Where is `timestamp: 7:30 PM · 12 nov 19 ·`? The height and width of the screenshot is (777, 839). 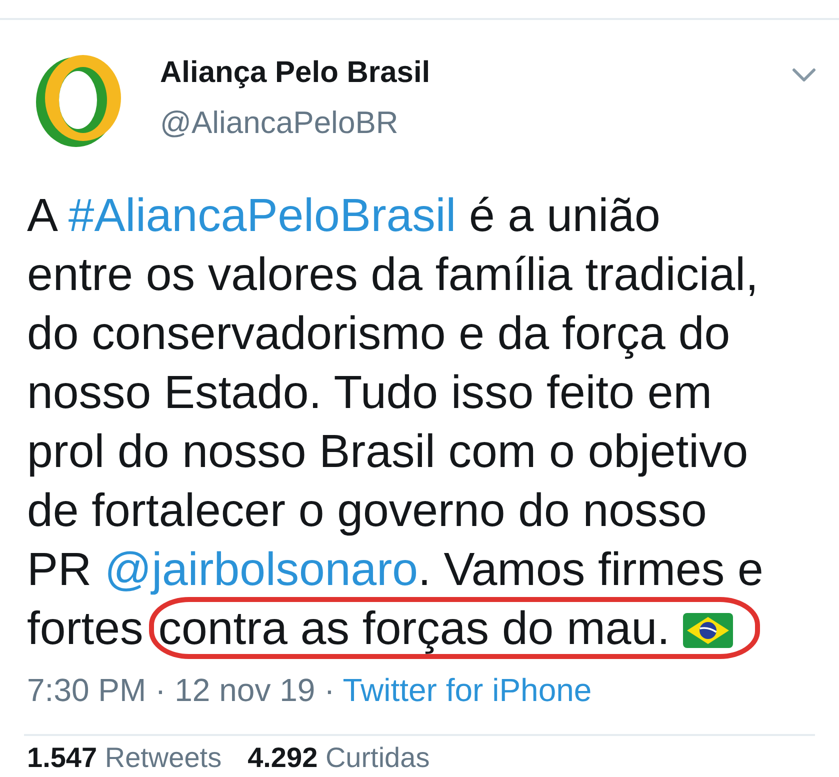
timestamp: 7:30 PM · 12 nov 19 · is located at coordinates (181, 690).